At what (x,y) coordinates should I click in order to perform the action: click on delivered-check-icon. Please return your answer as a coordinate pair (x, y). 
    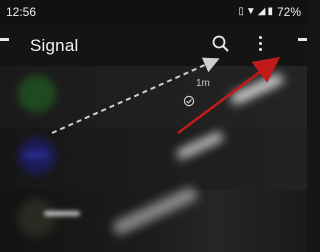
    Looking at the image, I should click on (189, 101).